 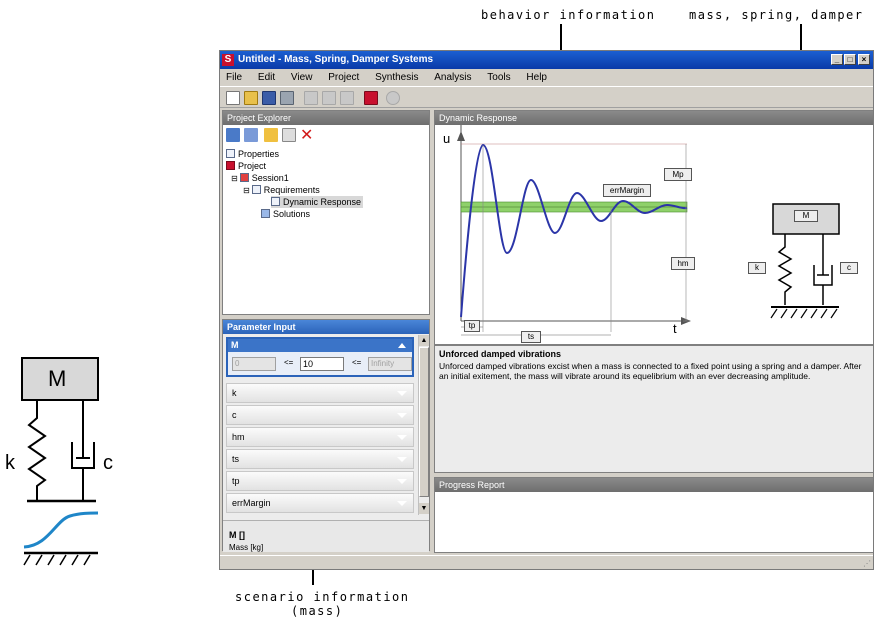 What do you see at coordinates (683, 263) in the screenshot?
I see `hm-label: hm` at bounding box center [683, 263].